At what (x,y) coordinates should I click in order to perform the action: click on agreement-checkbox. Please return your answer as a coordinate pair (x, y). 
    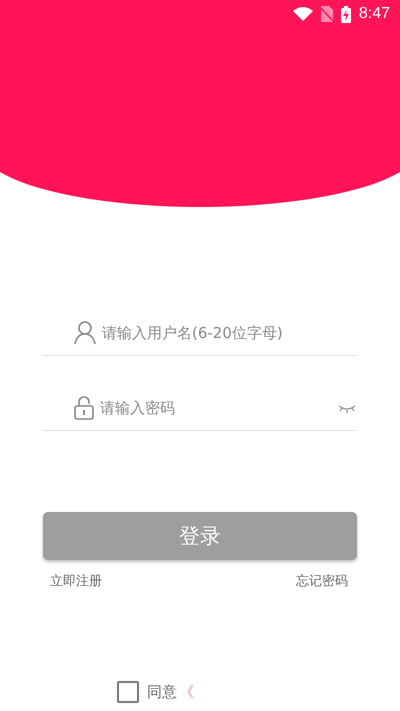
    Looking at the image, I should click on (128, 692).